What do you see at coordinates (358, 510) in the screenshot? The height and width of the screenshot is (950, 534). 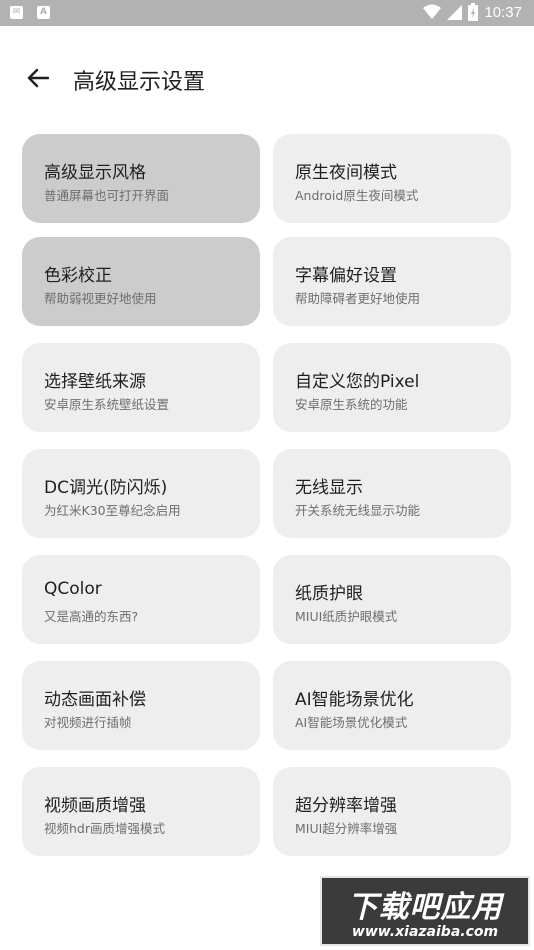 I see `card-subtitle: 开关系统无线显示功能` at bounding box center [358, 510].